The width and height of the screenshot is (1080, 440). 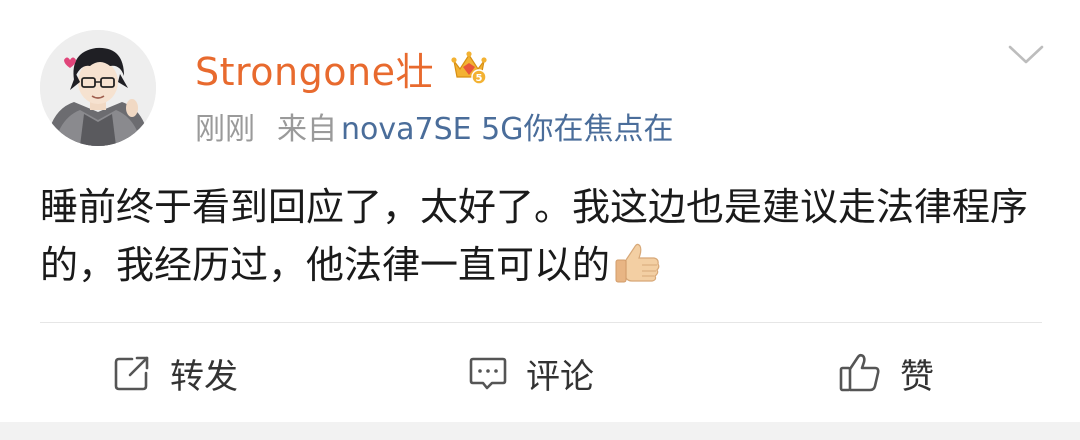 I want to click on avatar, so click(x=98, y=88).